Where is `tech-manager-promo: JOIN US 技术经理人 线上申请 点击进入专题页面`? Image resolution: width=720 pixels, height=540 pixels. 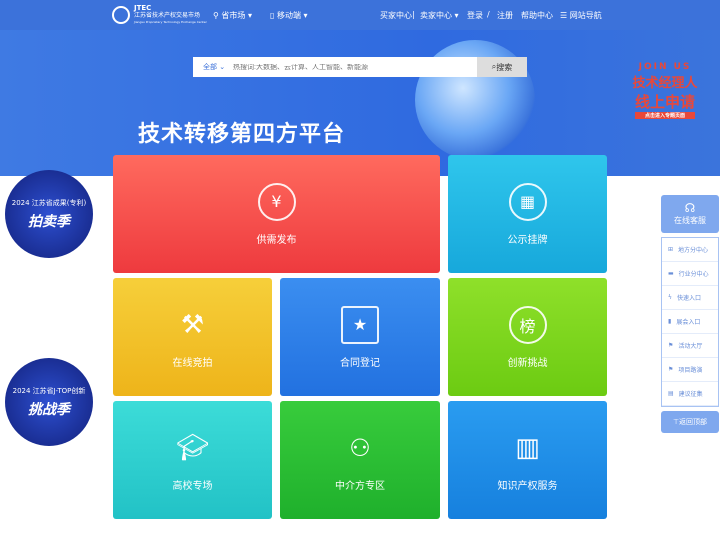
tech-manager-promo: JOIN US 技术经理人 线上申请 点击进入专题页面 is located at coordinates (665, 90).